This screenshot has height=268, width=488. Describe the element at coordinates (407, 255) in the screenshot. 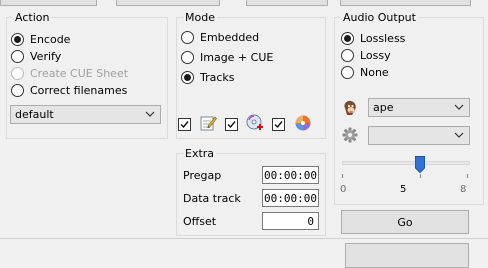

I see `bottom-panel` at that location.